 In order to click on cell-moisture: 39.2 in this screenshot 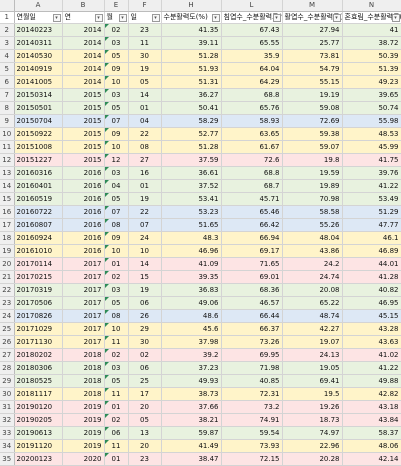, I will do `click(191, 355)`.